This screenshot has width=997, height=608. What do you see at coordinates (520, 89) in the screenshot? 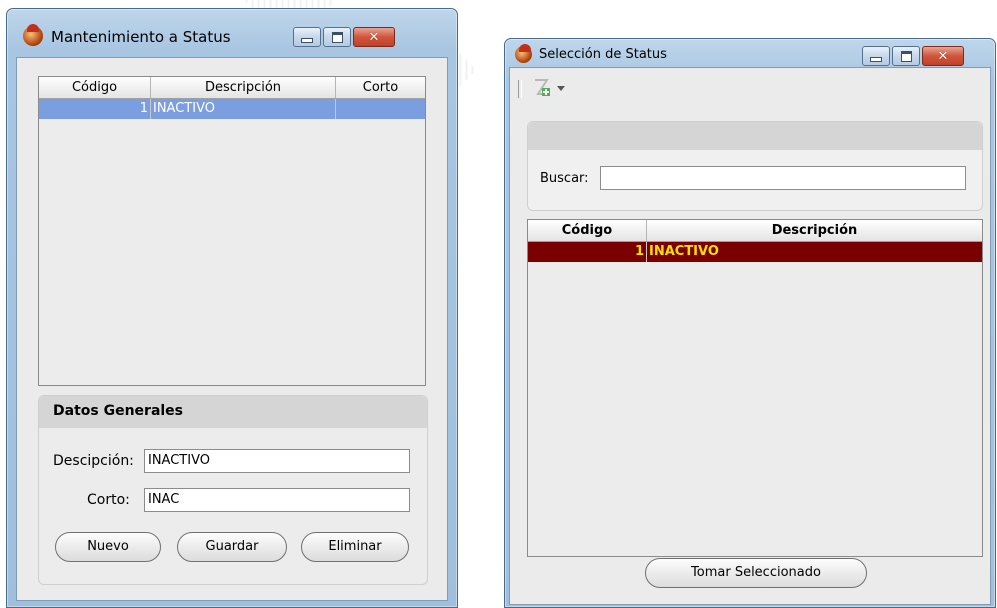
I see `grip-icon` at bounding box center [520, 89].